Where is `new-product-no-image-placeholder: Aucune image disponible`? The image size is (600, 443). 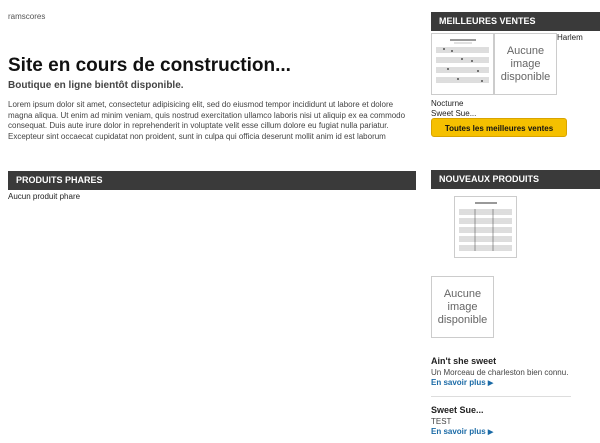 new-product-no-image-placeholder: Aucune image disponible is located at coordinates (462, 307).